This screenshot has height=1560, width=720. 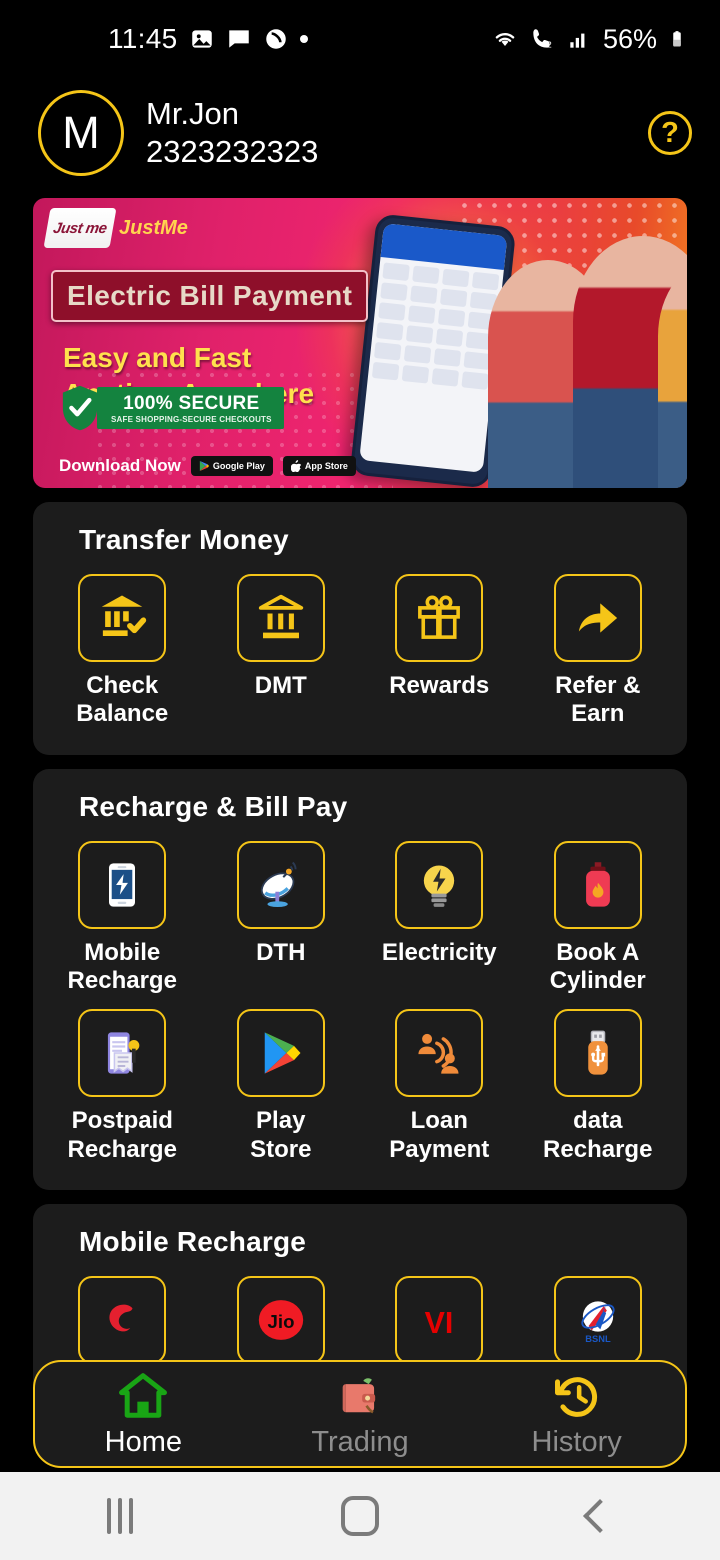 I want to click on bill-receipt-icon, so click(x=124, y=1053).